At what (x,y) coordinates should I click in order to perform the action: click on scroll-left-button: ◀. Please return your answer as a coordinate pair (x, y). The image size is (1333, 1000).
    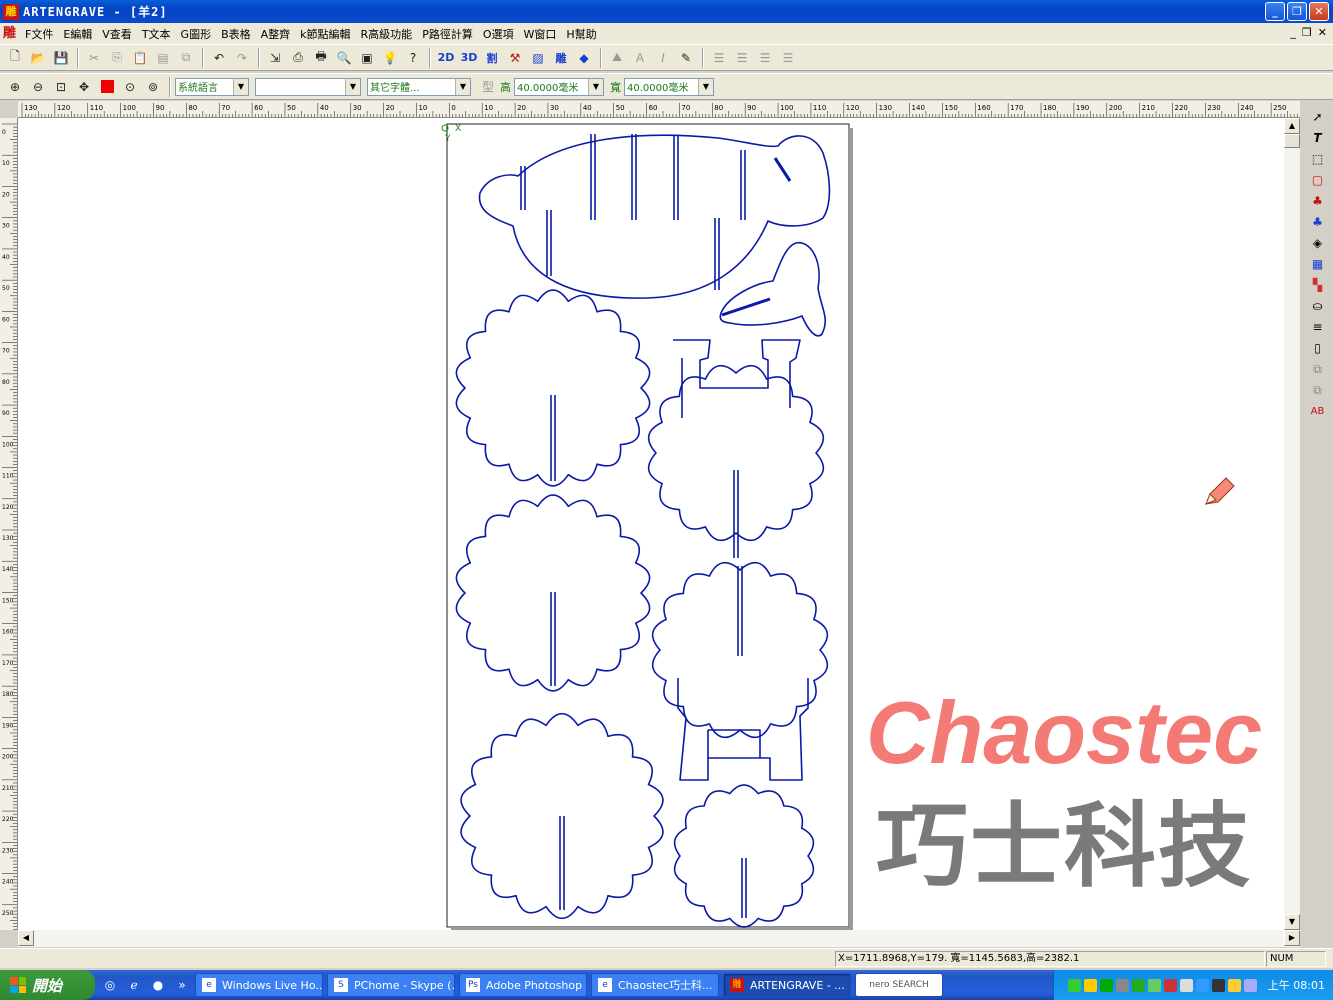
    Looking at the image, I should click on (26, 938).